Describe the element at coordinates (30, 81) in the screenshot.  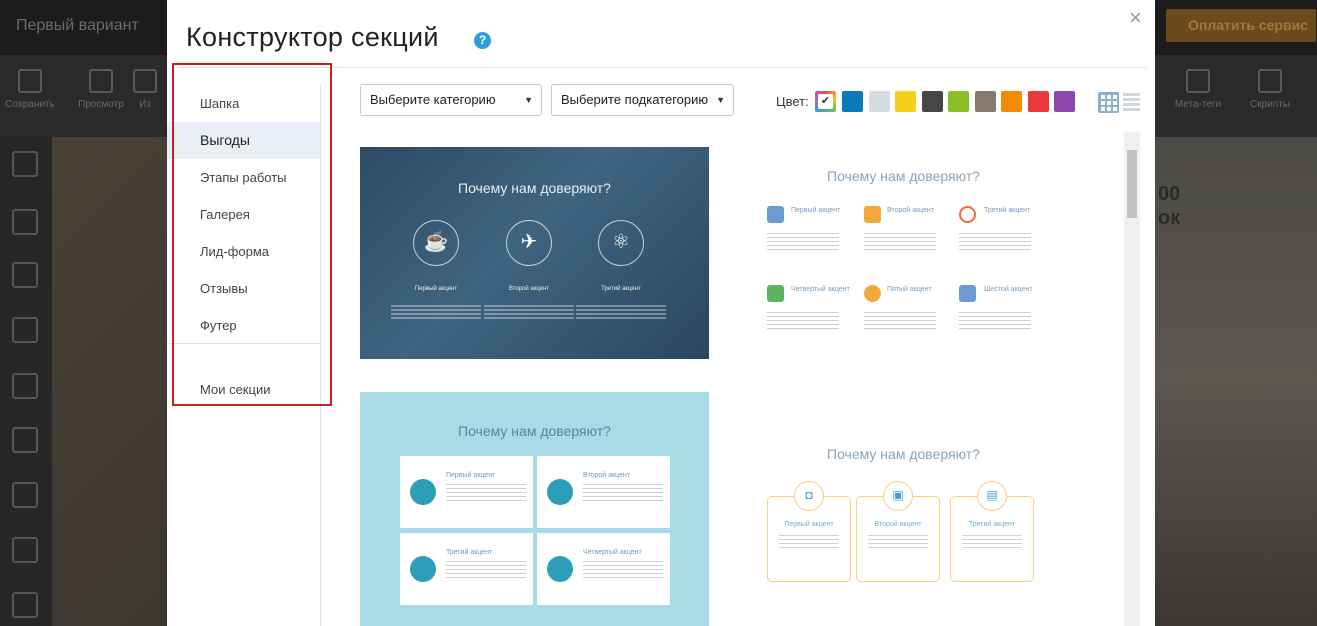
I see `save-icon` at that location.